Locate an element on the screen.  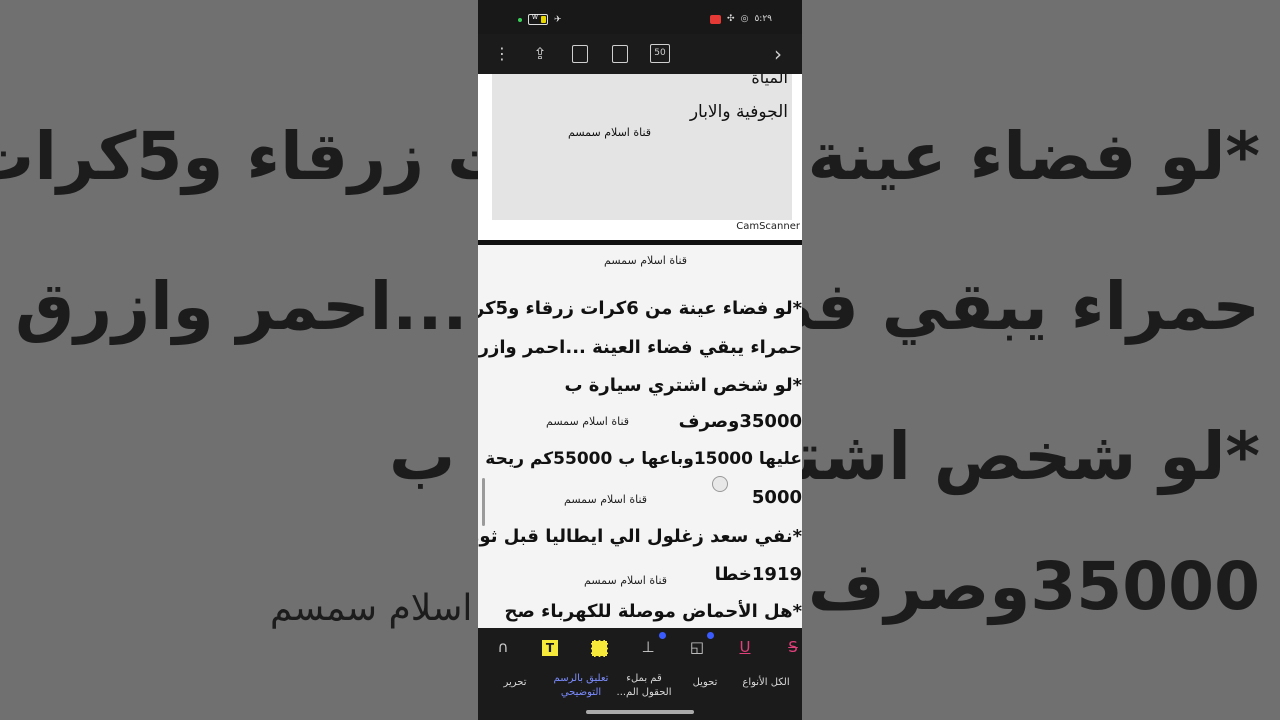
inline-watermark-3: قناة اسلام سمسم is located at coordinates (626, 580).